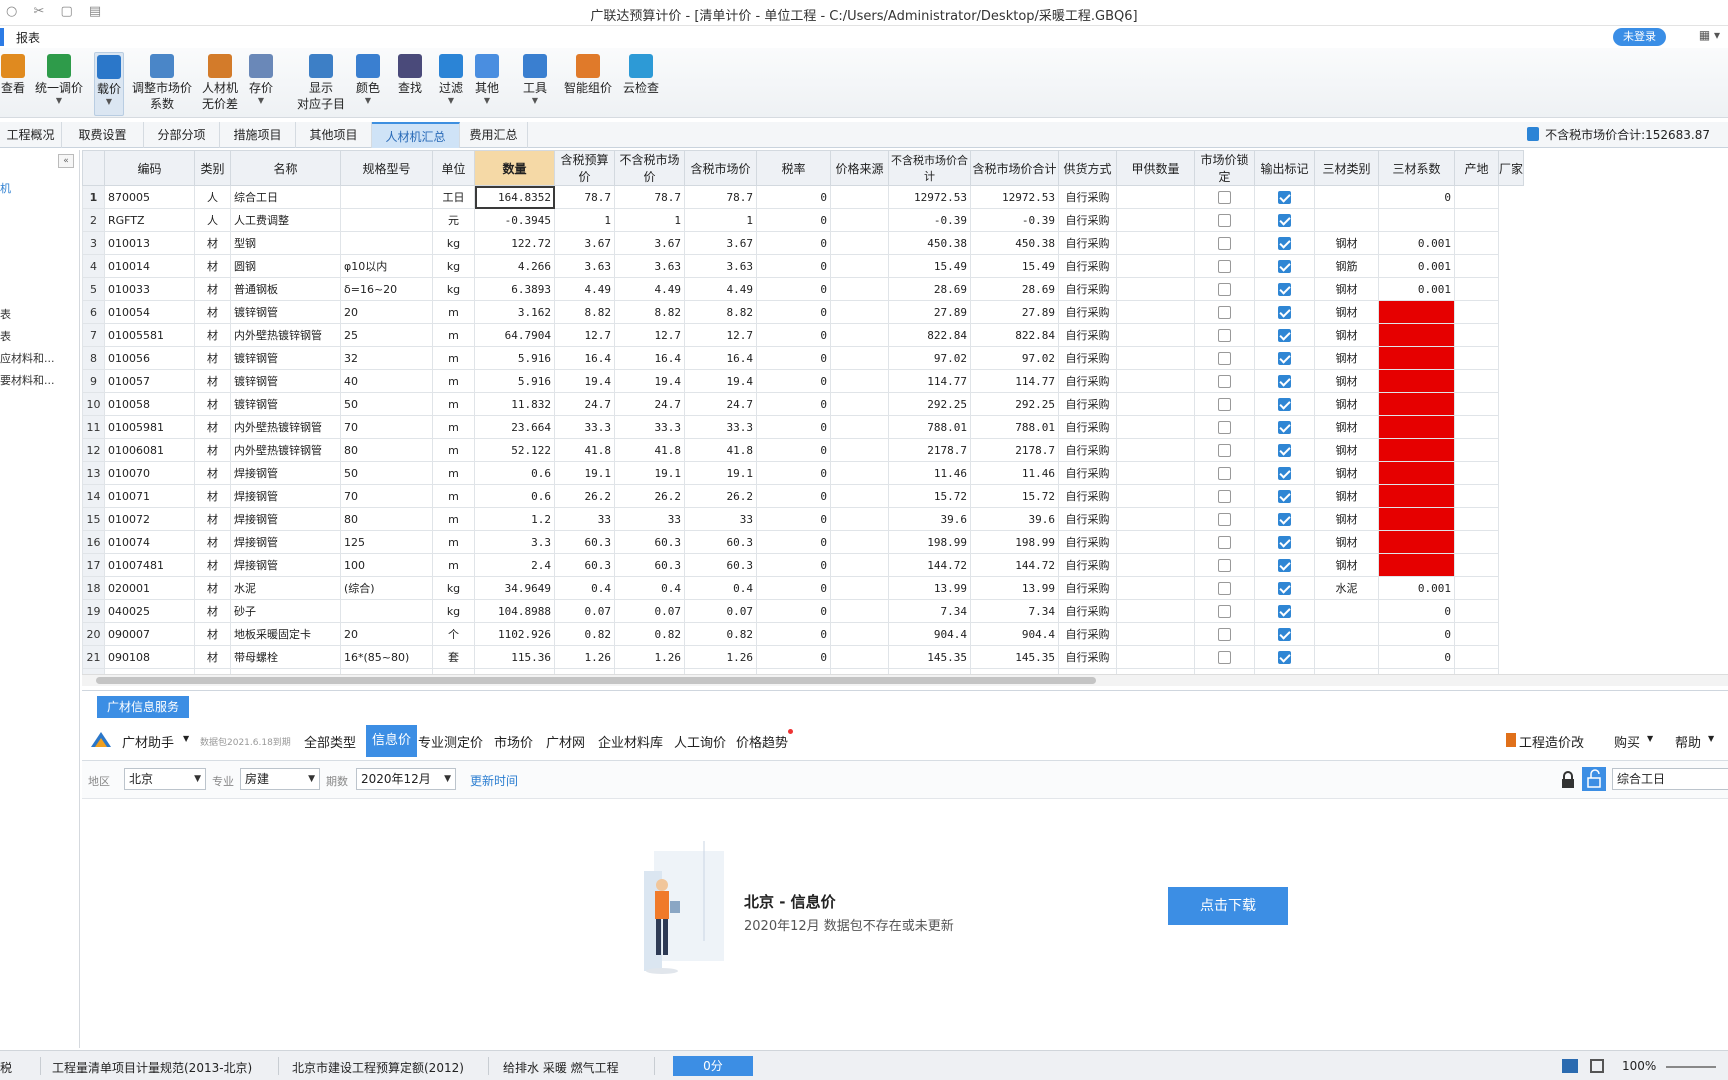 This screenshot has width=1728, height=1080. What do you see at coordinates (109, 84) in the screenshot?
I see `toolbar-button-2: 载价 ▼` at bounding box center [109, 84].